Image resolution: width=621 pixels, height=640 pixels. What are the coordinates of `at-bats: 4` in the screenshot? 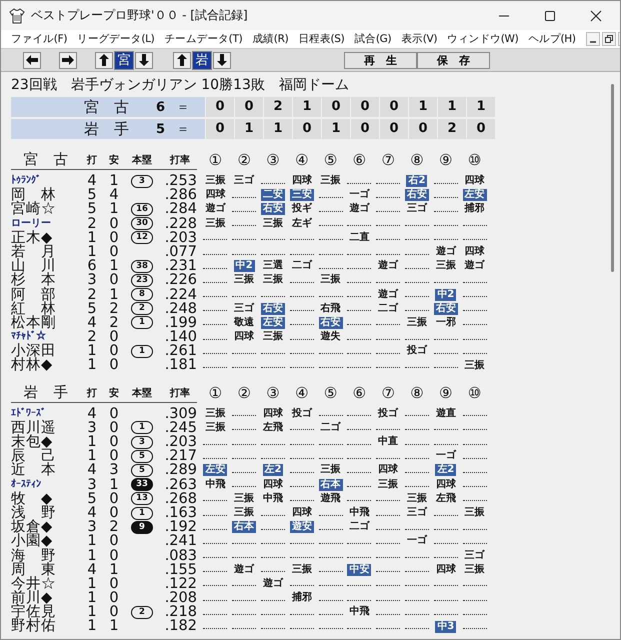 It's located at (92, 181).